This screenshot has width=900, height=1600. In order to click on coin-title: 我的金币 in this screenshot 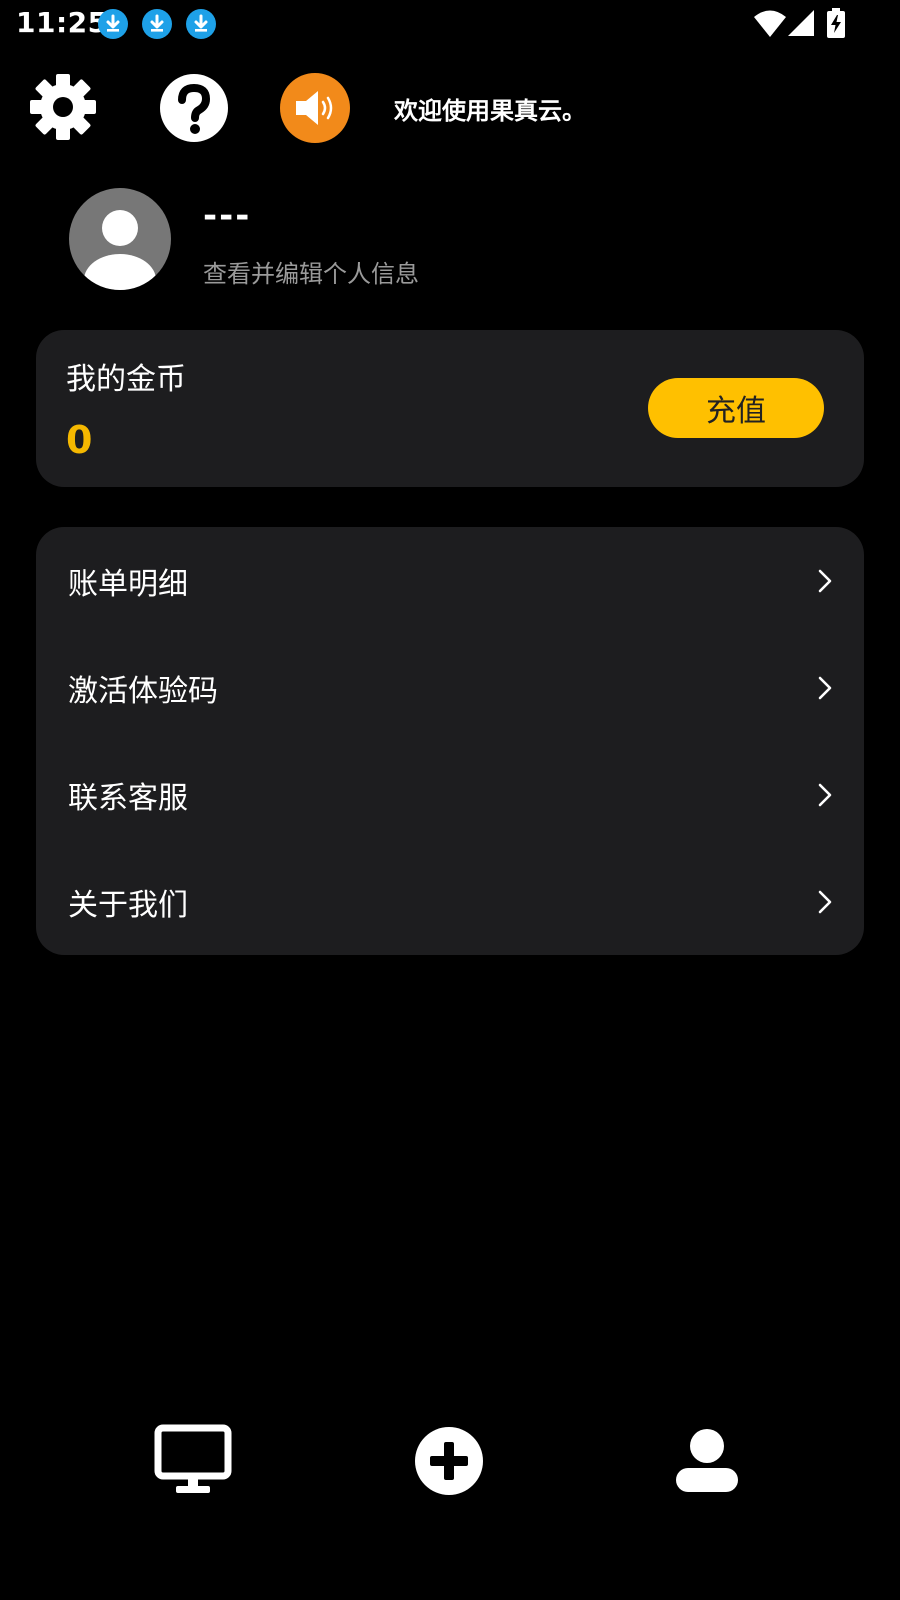, I will do `click(126, 379)`.